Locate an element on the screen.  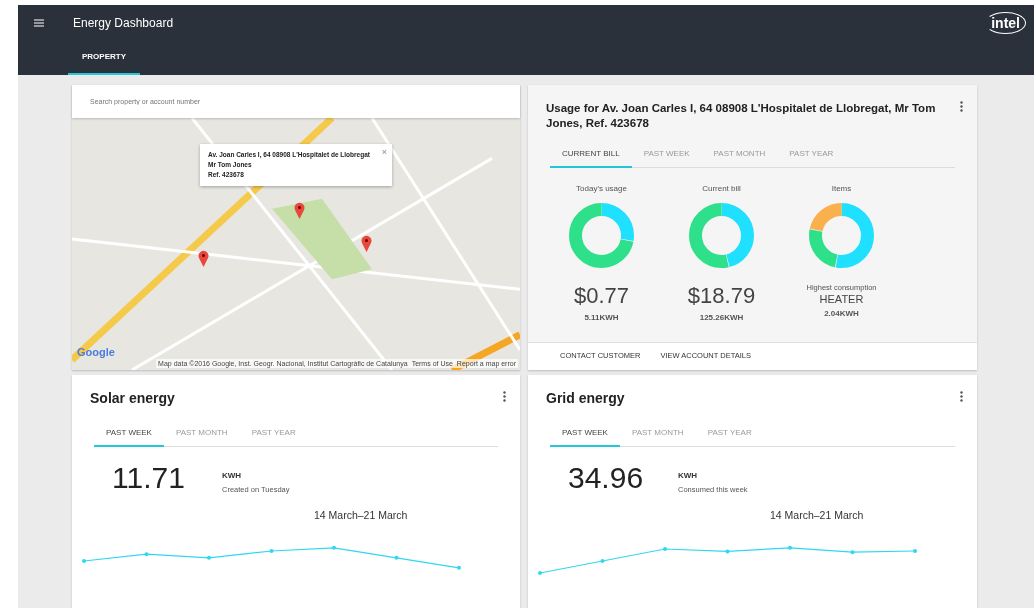
stat-reading: 2.04KWH is located at coordinates (841, 313).